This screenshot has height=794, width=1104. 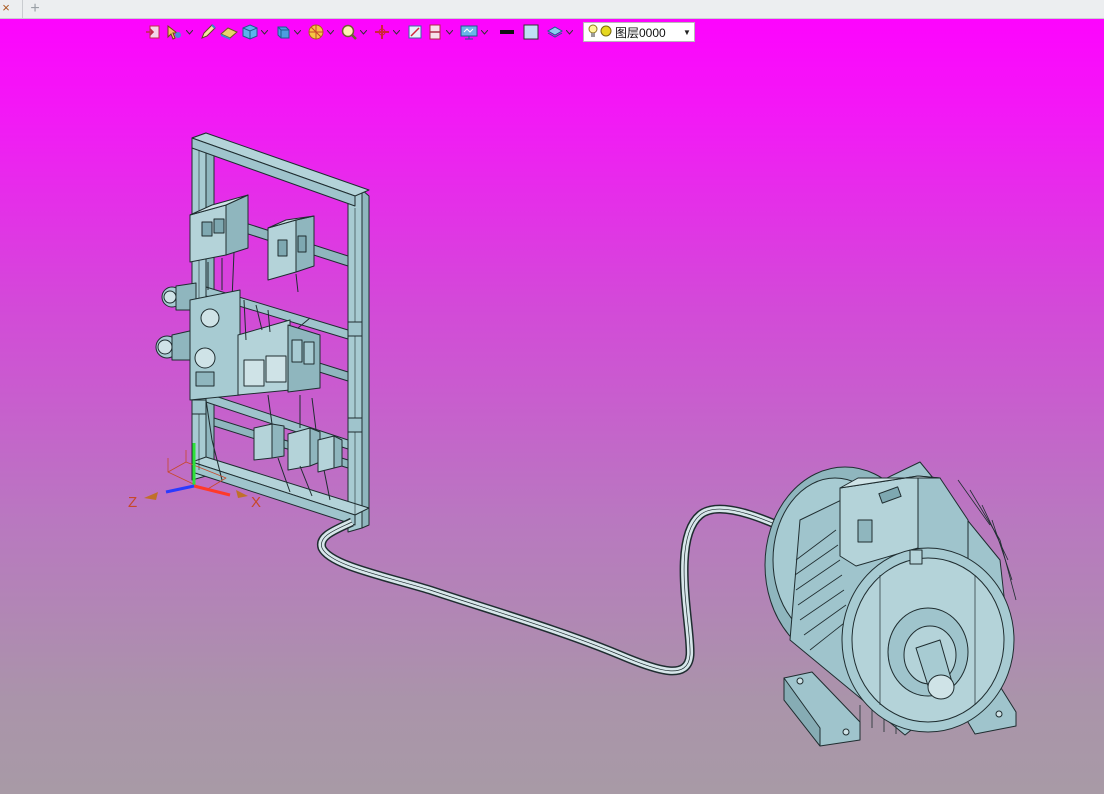 I want to click on clip-plane-icon, so click(x=435, y=32).